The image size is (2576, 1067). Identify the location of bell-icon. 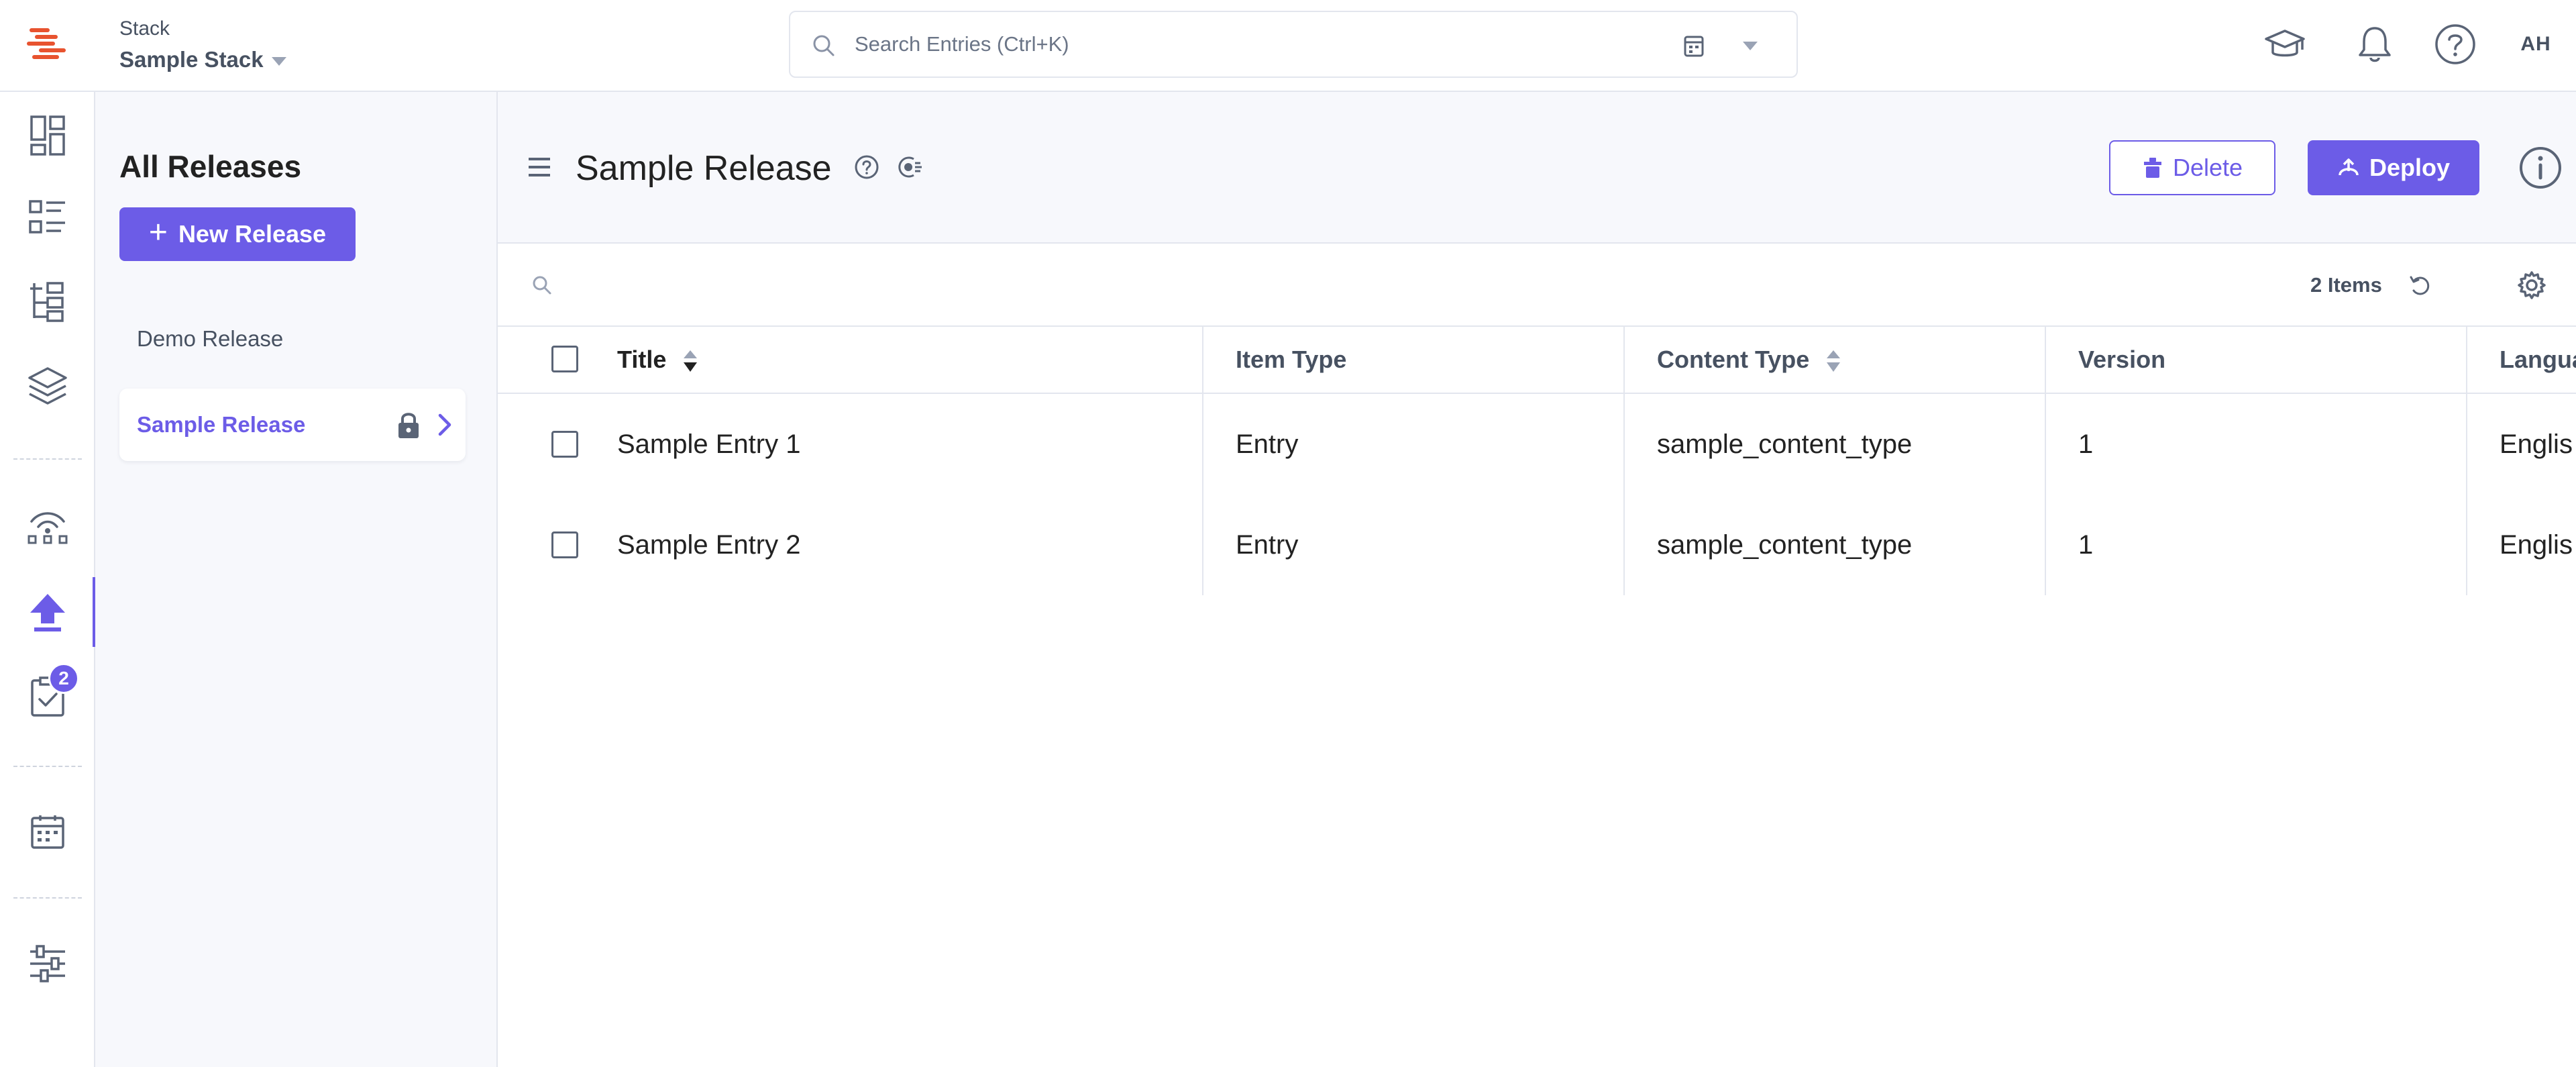
(2375, 44).